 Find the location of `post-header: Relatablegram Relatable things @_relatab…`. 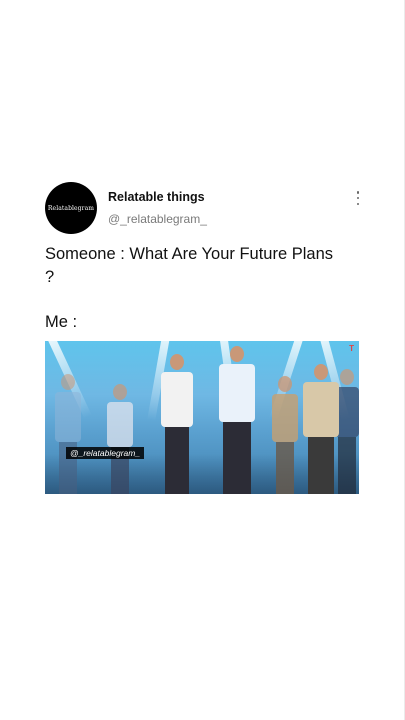

post-header: Relatablegram Relatable things @_relatab… is located at coordinates (205, 208).